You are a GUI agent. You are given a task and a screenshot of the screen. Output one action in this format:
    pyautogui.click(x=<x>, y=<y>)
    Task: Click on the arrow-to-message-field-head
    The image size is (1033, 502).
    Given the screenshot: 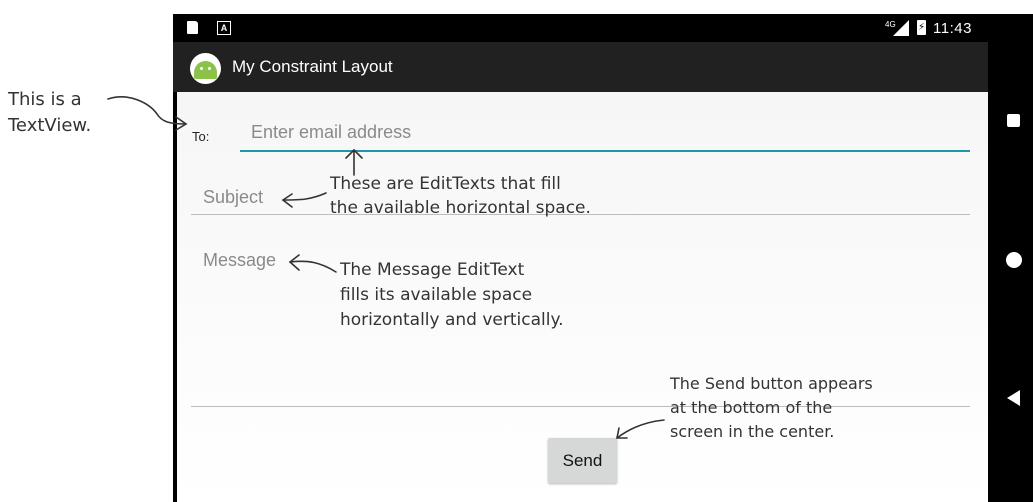 What is the action you would take?
    pyautogui.click(x=294, y=262)
    